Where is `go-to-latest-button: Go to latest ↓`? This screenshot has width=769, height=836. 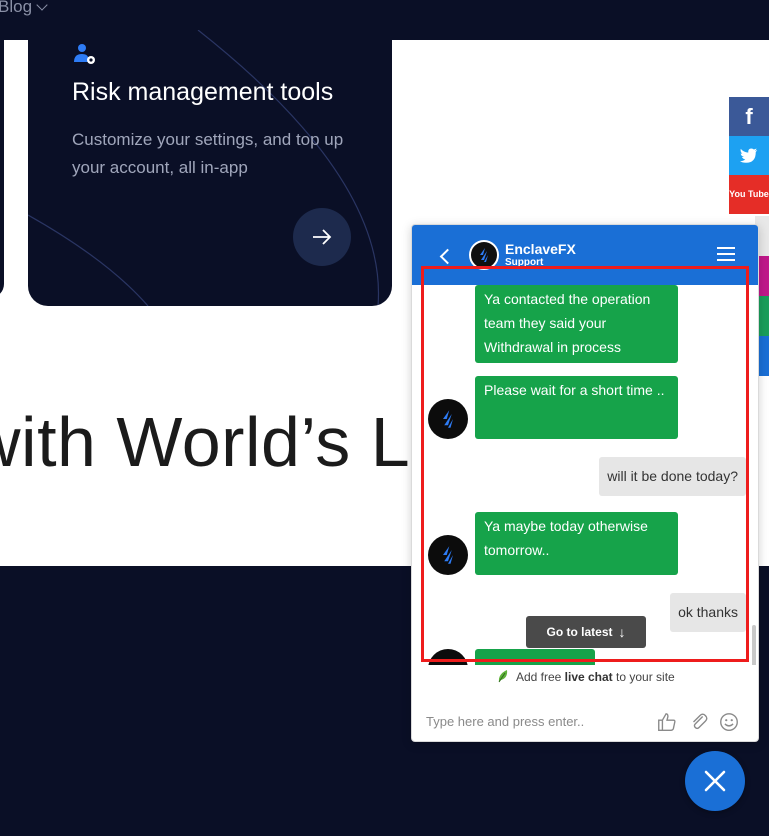
go-to-latest-button: Go to latest ↓ is located at coordinates (586, 632).